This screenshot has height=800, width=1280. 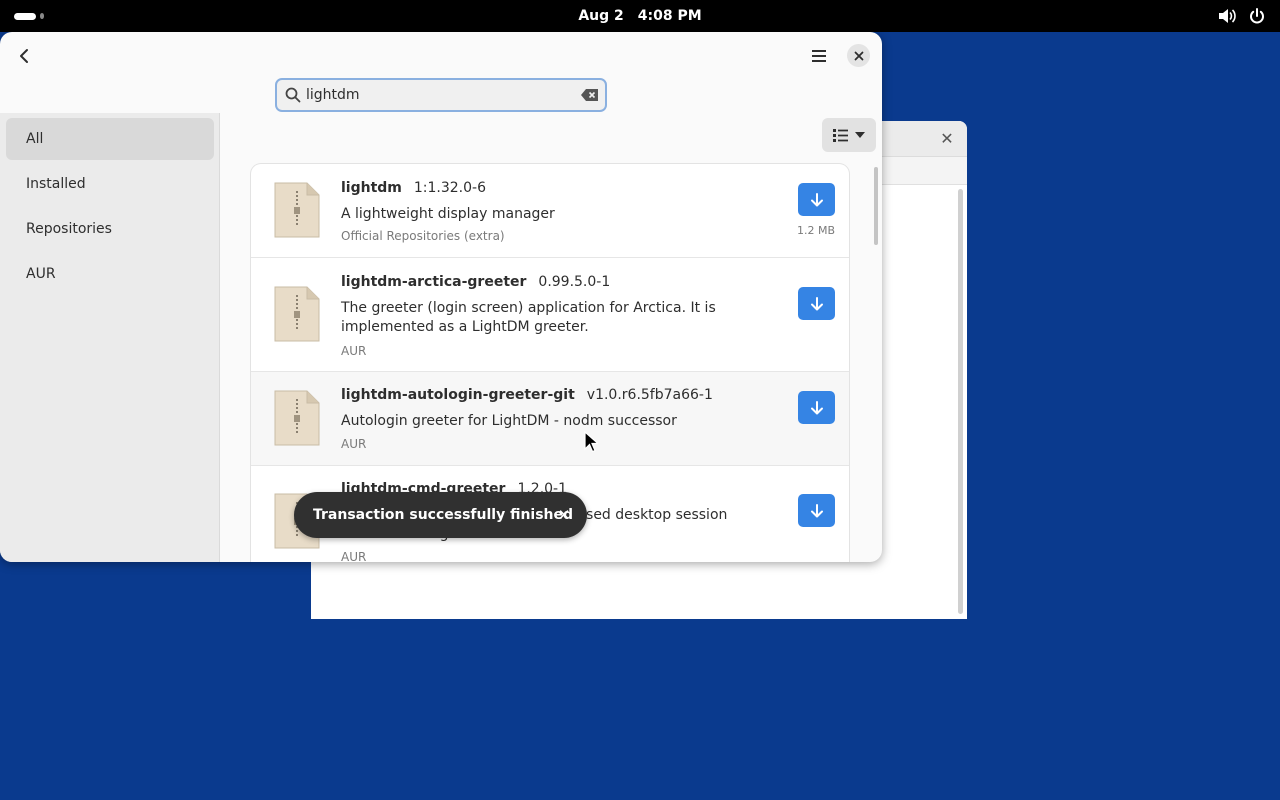 I want to click on close-icon, so click(x=858, y=55).